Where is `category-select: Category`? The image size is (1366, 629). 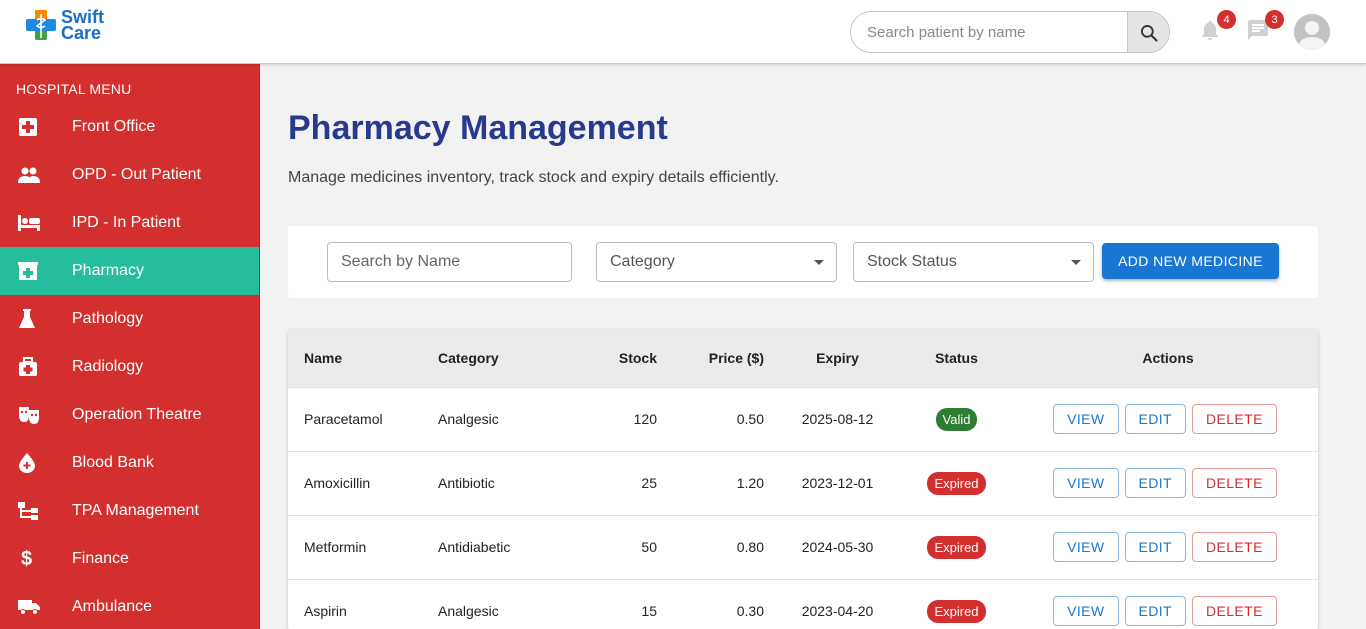
category-select: Category is located at coordinates (716, 262).